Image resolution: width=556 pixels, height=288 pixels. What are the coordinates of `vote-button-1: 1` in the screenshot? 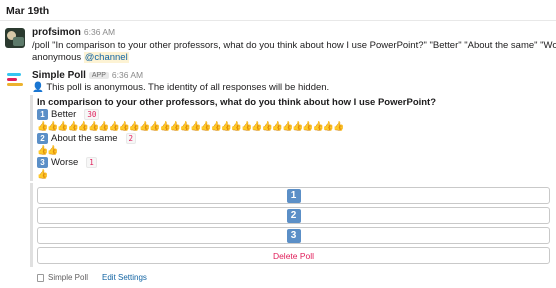 It's located at (293, 195).